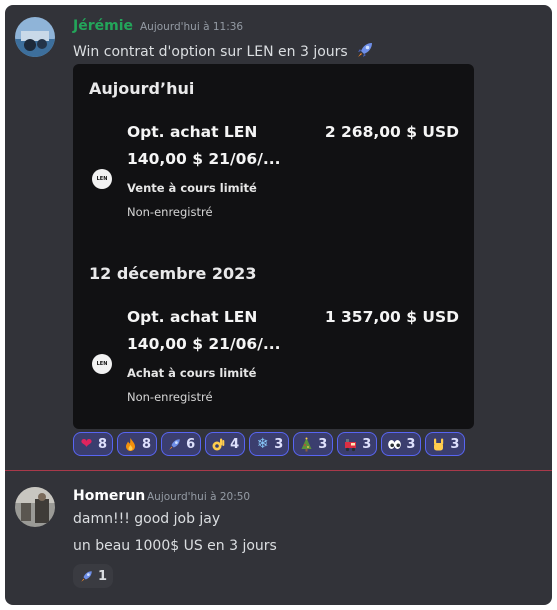 The image size is (557, 610). What do you see at coordinates (173, 273) in the screenshot?
I see `section-date: 12 décembre 2023` at bounding box center [173, 273].